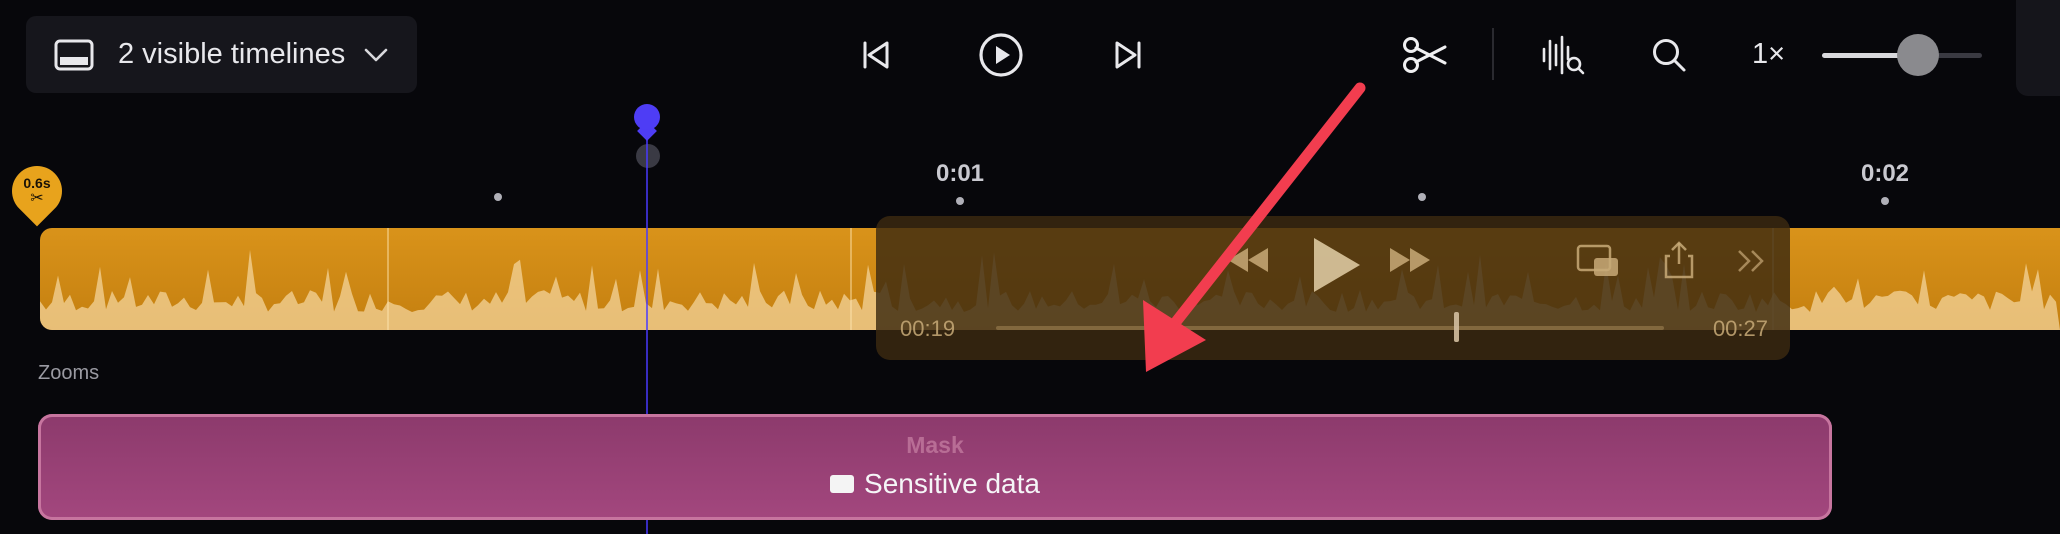 The height and width of the screenshot is (534, 2060). I want to click on playhead-ghost, so click(648, 156).